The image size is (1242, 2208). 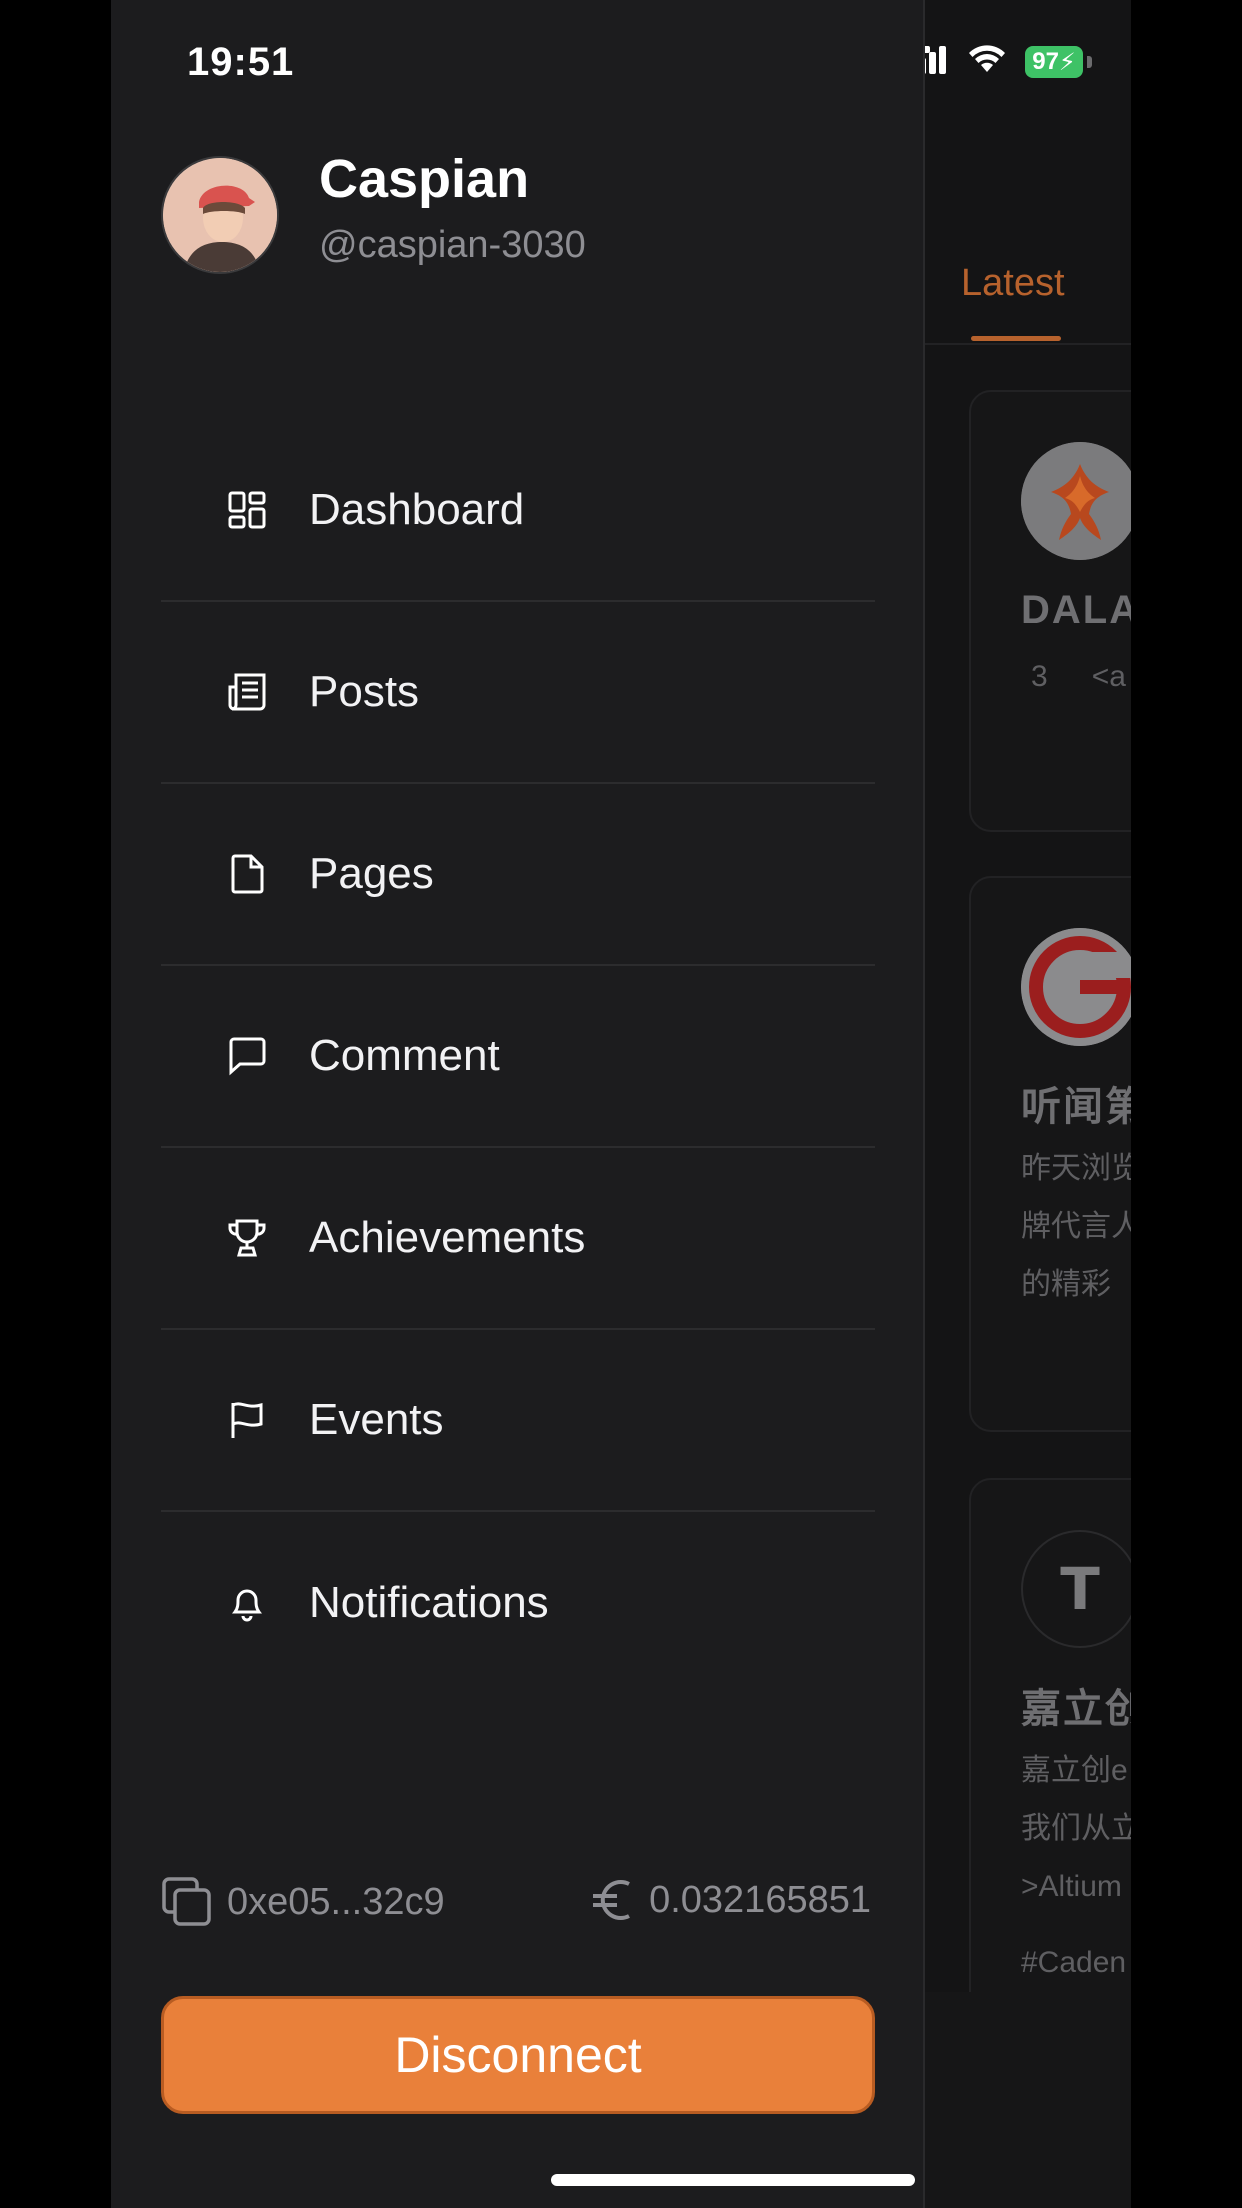 I want to click on balance-value: 0.032165851, so click(x=760, y=1899).